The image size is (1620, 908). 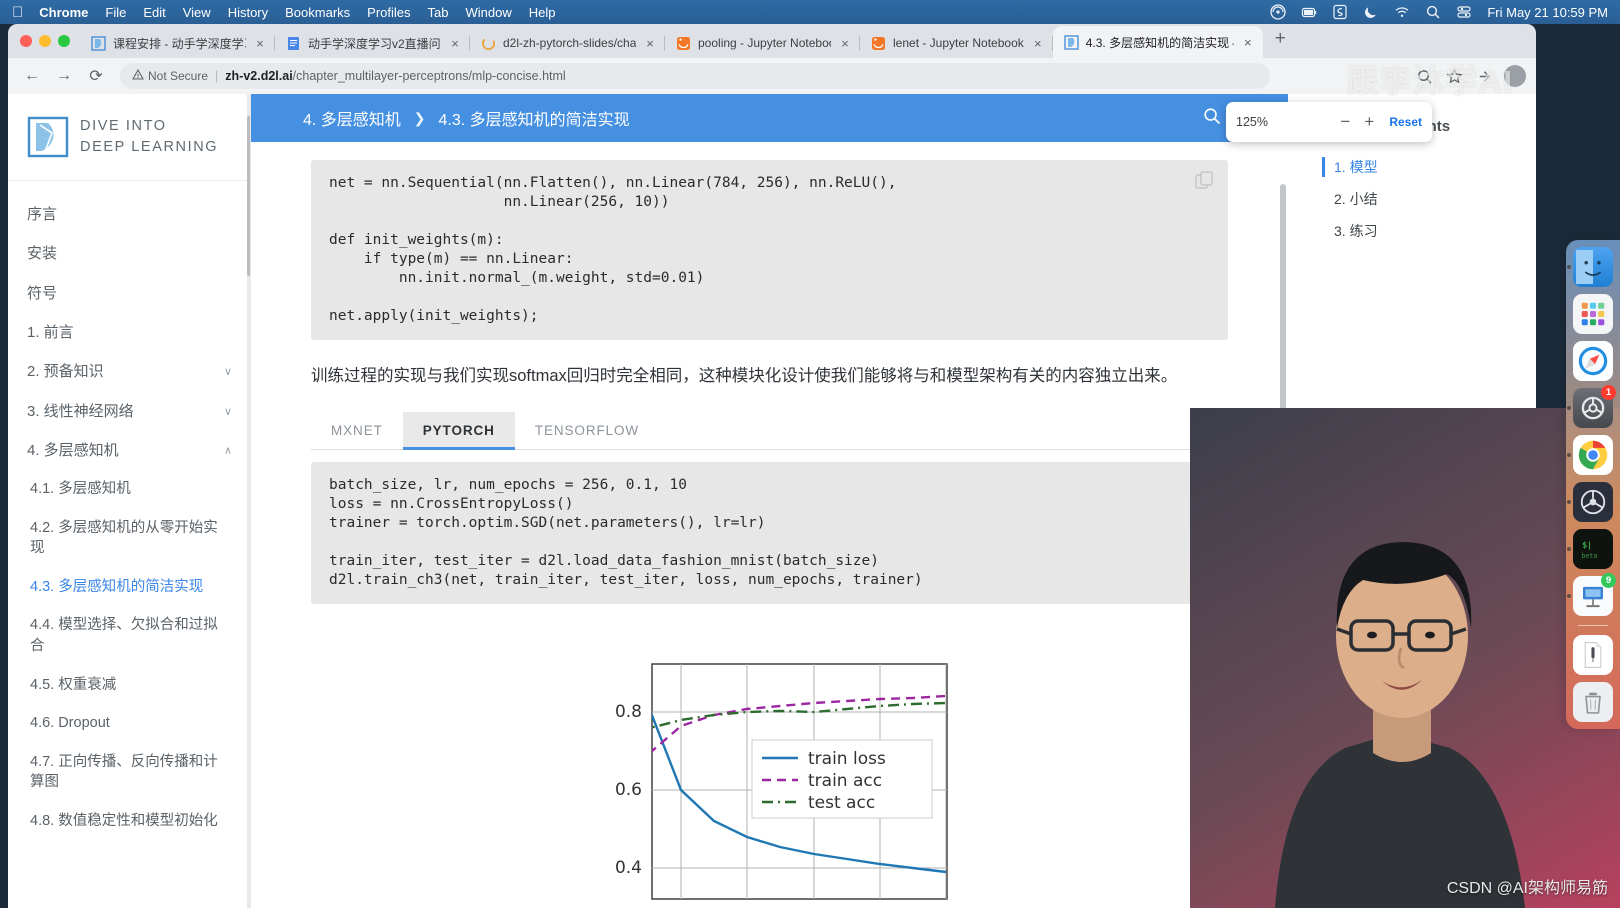 I want to click on browser-tab-0: 课程安排 - 动手学深度学习课程 ×, so click(x=177, y=43).